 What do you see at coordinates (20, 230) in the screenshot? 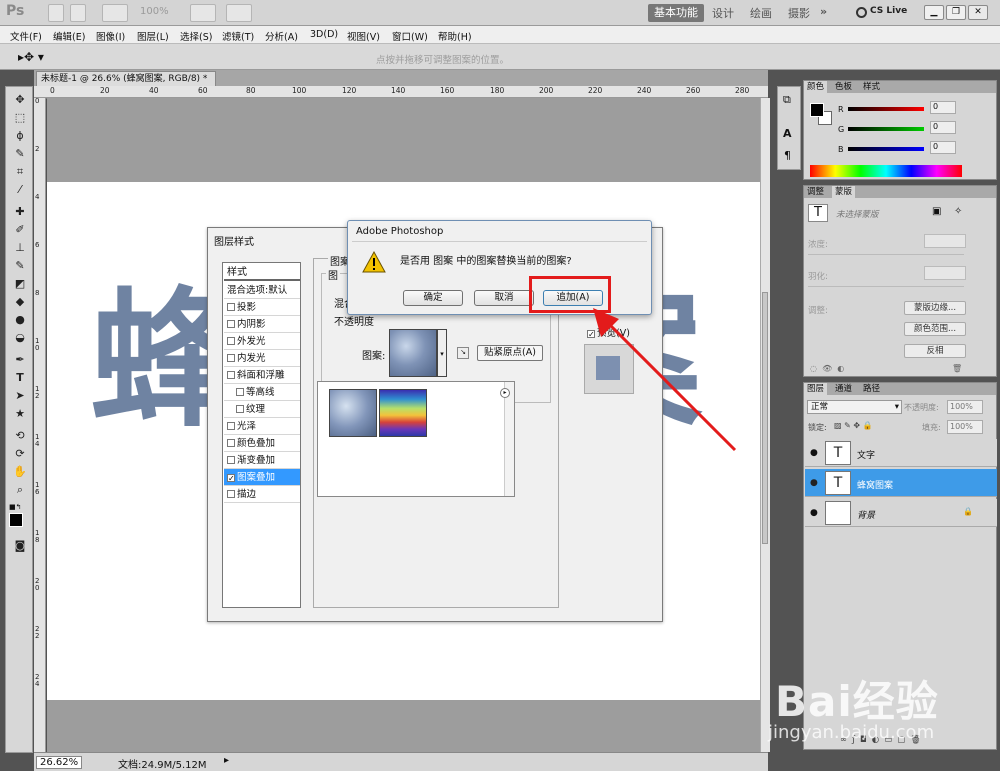
I see `brush-tool-icon: ✐` at bounding box center [20, 230].